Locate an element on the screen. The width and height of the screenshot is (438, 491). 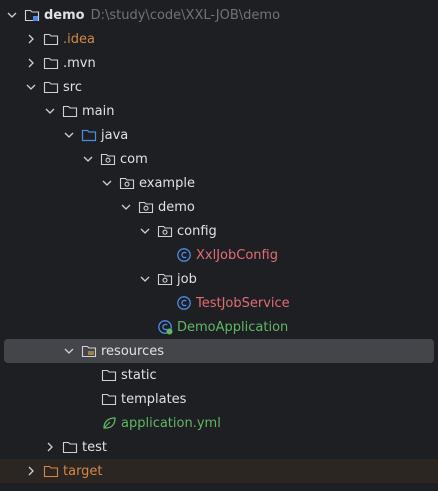
tree-item-main: main is located at coordinates (219, 111).